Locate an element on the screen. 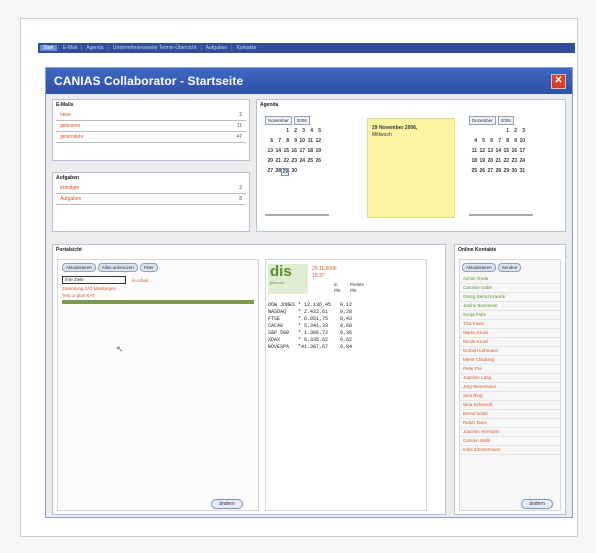 This screenshot has width=596, height=553. contact-item: Joachim Lang is located at coordinates (510, 378).